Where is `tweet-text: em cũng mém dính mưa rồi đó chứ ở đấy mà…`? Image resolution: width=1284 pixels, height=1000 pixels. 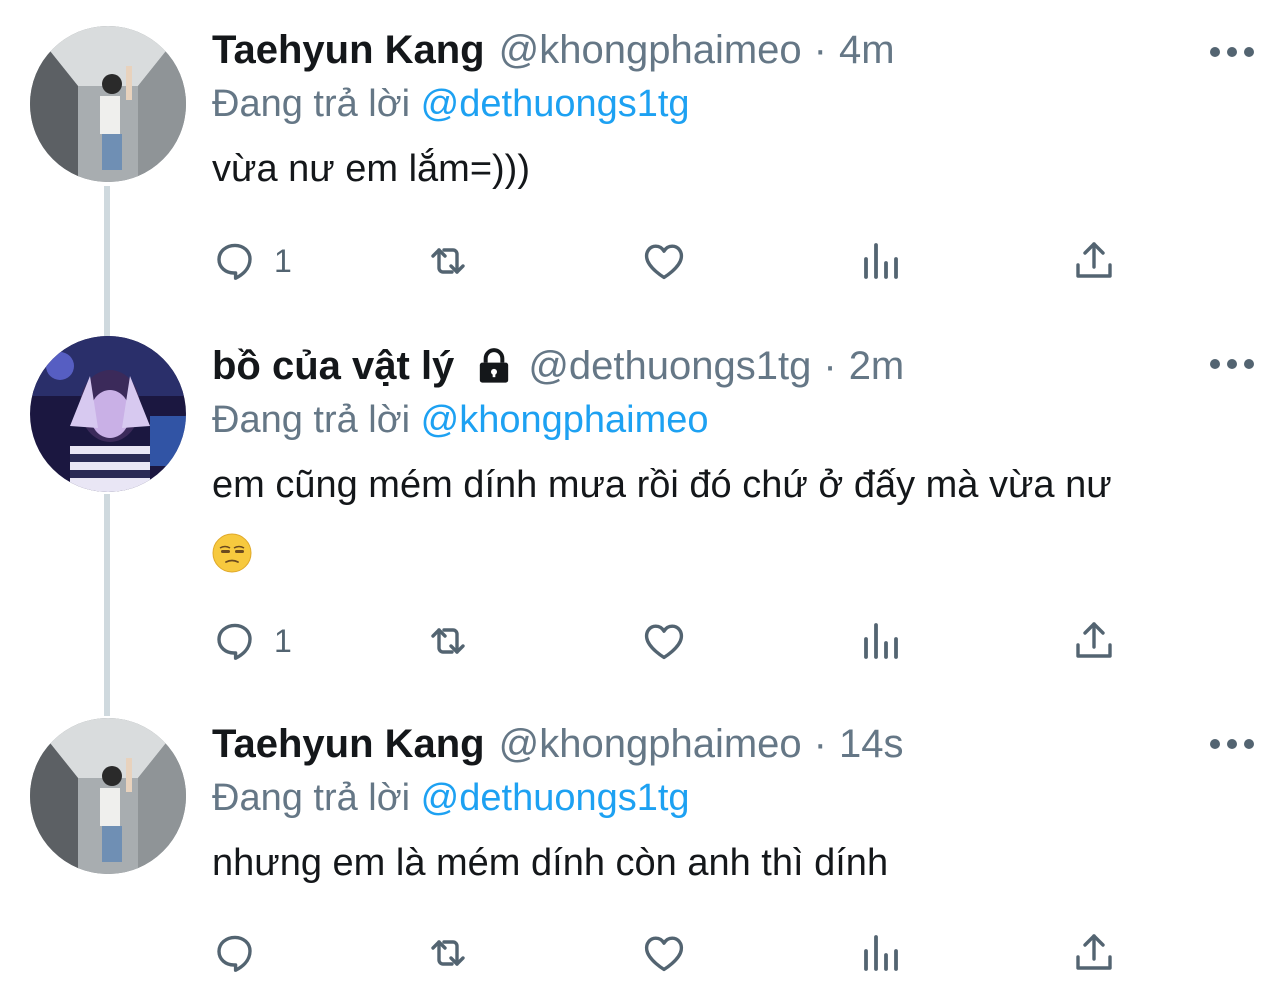
tweet-text: em cũng mém dính mưa rồi đó chứ ở đấy mà… is located at coordinates (662, 485).